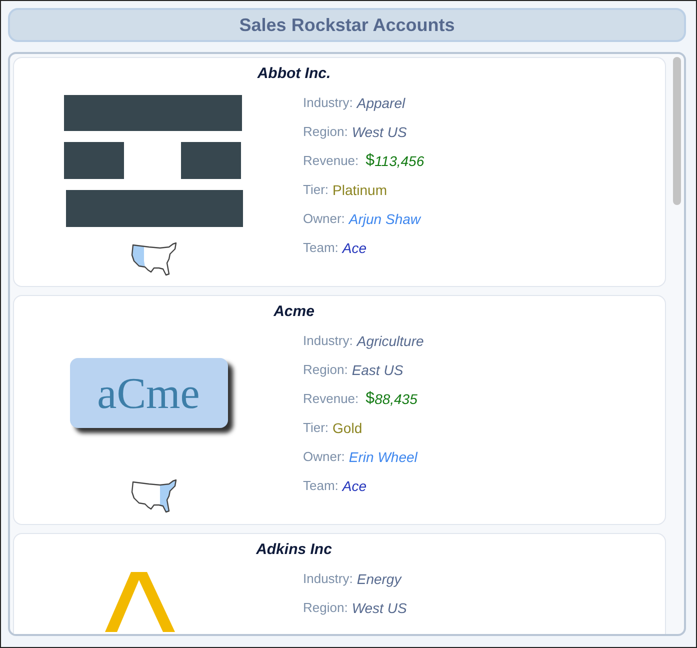 This screenshot has height=648, width=697. I want to click on page-title: Sales Rockstar Accounts, so click(347, 25).